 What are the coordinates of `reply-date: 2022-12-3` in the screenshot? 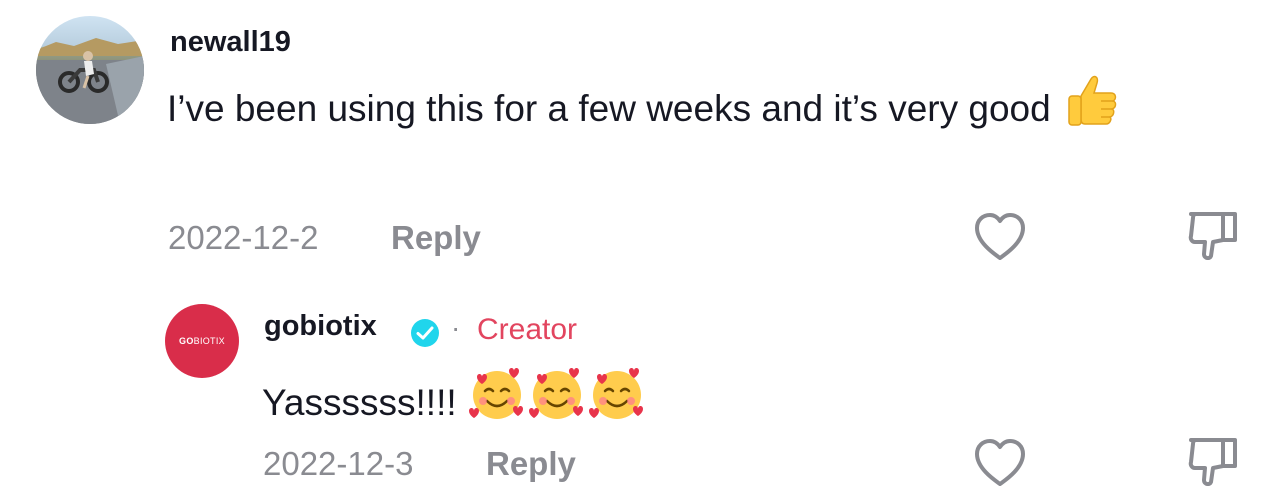 It's located at (338, 463).